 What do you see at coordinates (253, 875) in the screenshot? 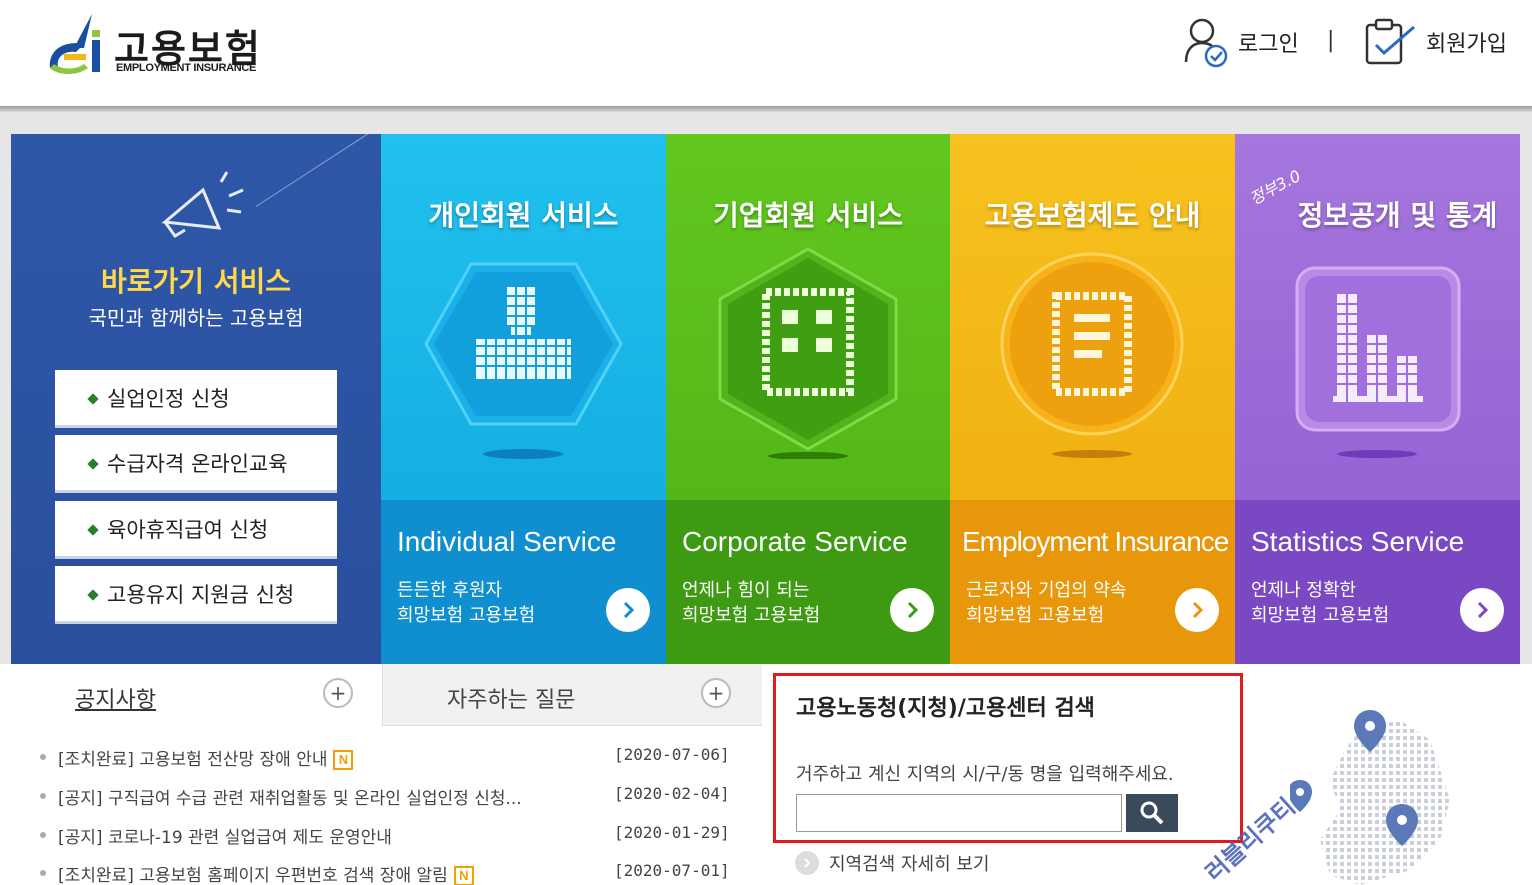
I see `notice-title: [조치완료] 고용보험 홈페이지 우편번호 검색 장애 알림` at bounding box center [253, 875].